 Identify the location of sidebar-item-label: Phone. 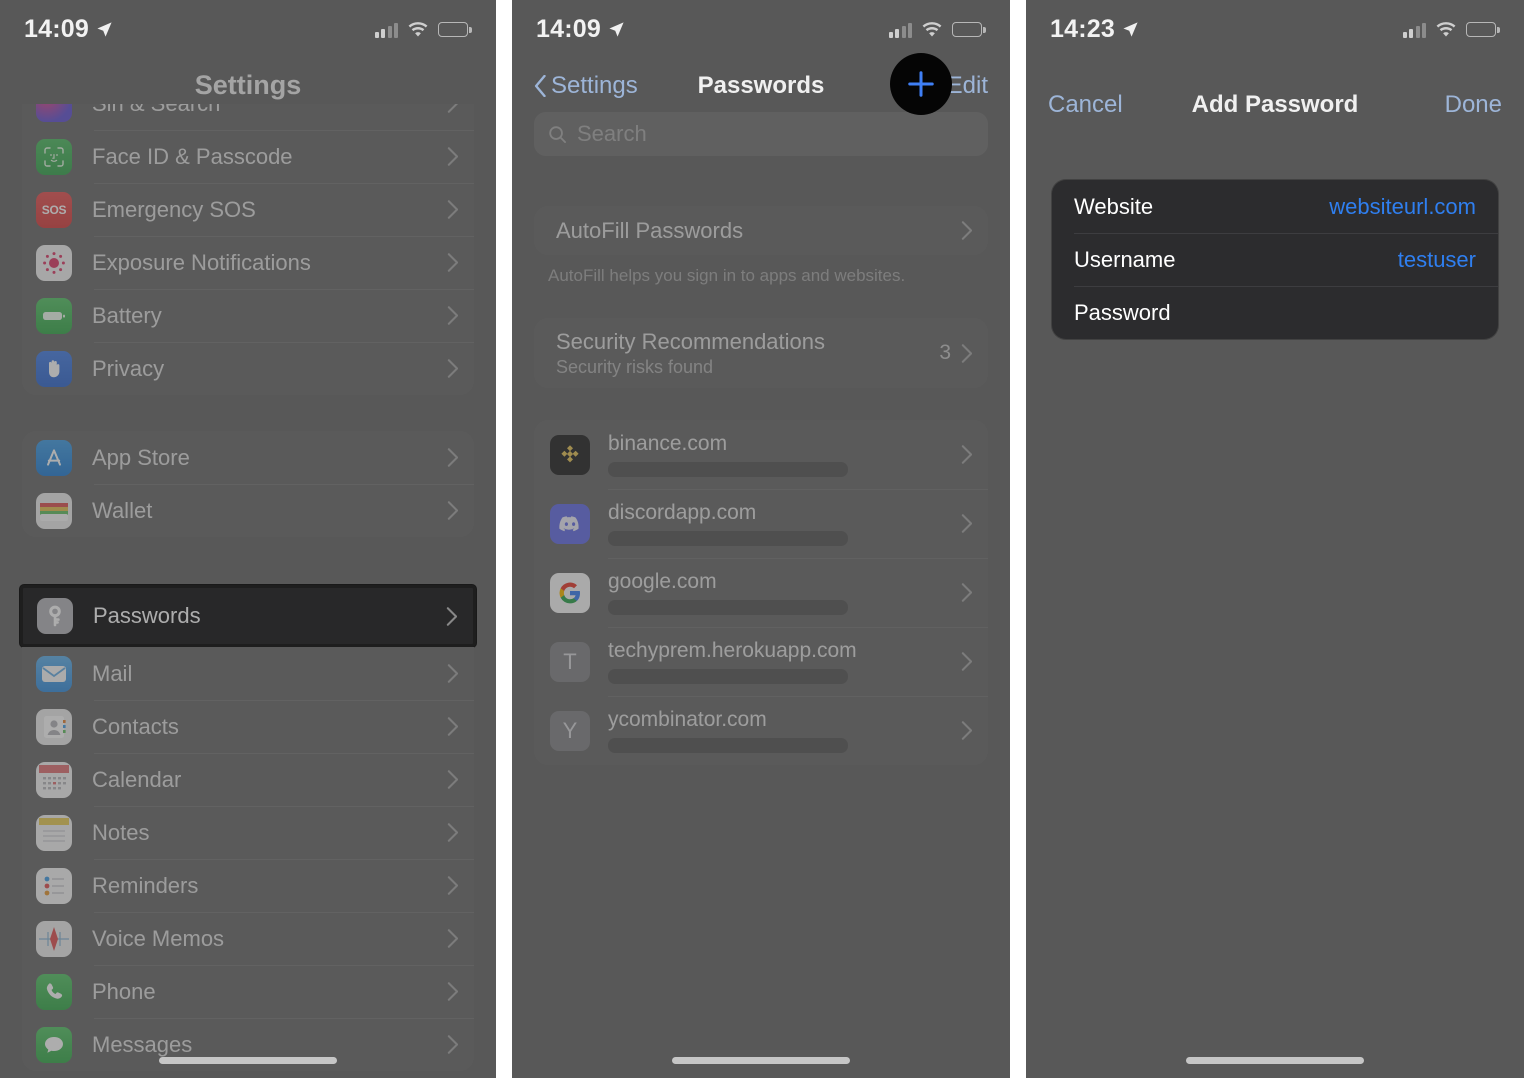
(124, 991).